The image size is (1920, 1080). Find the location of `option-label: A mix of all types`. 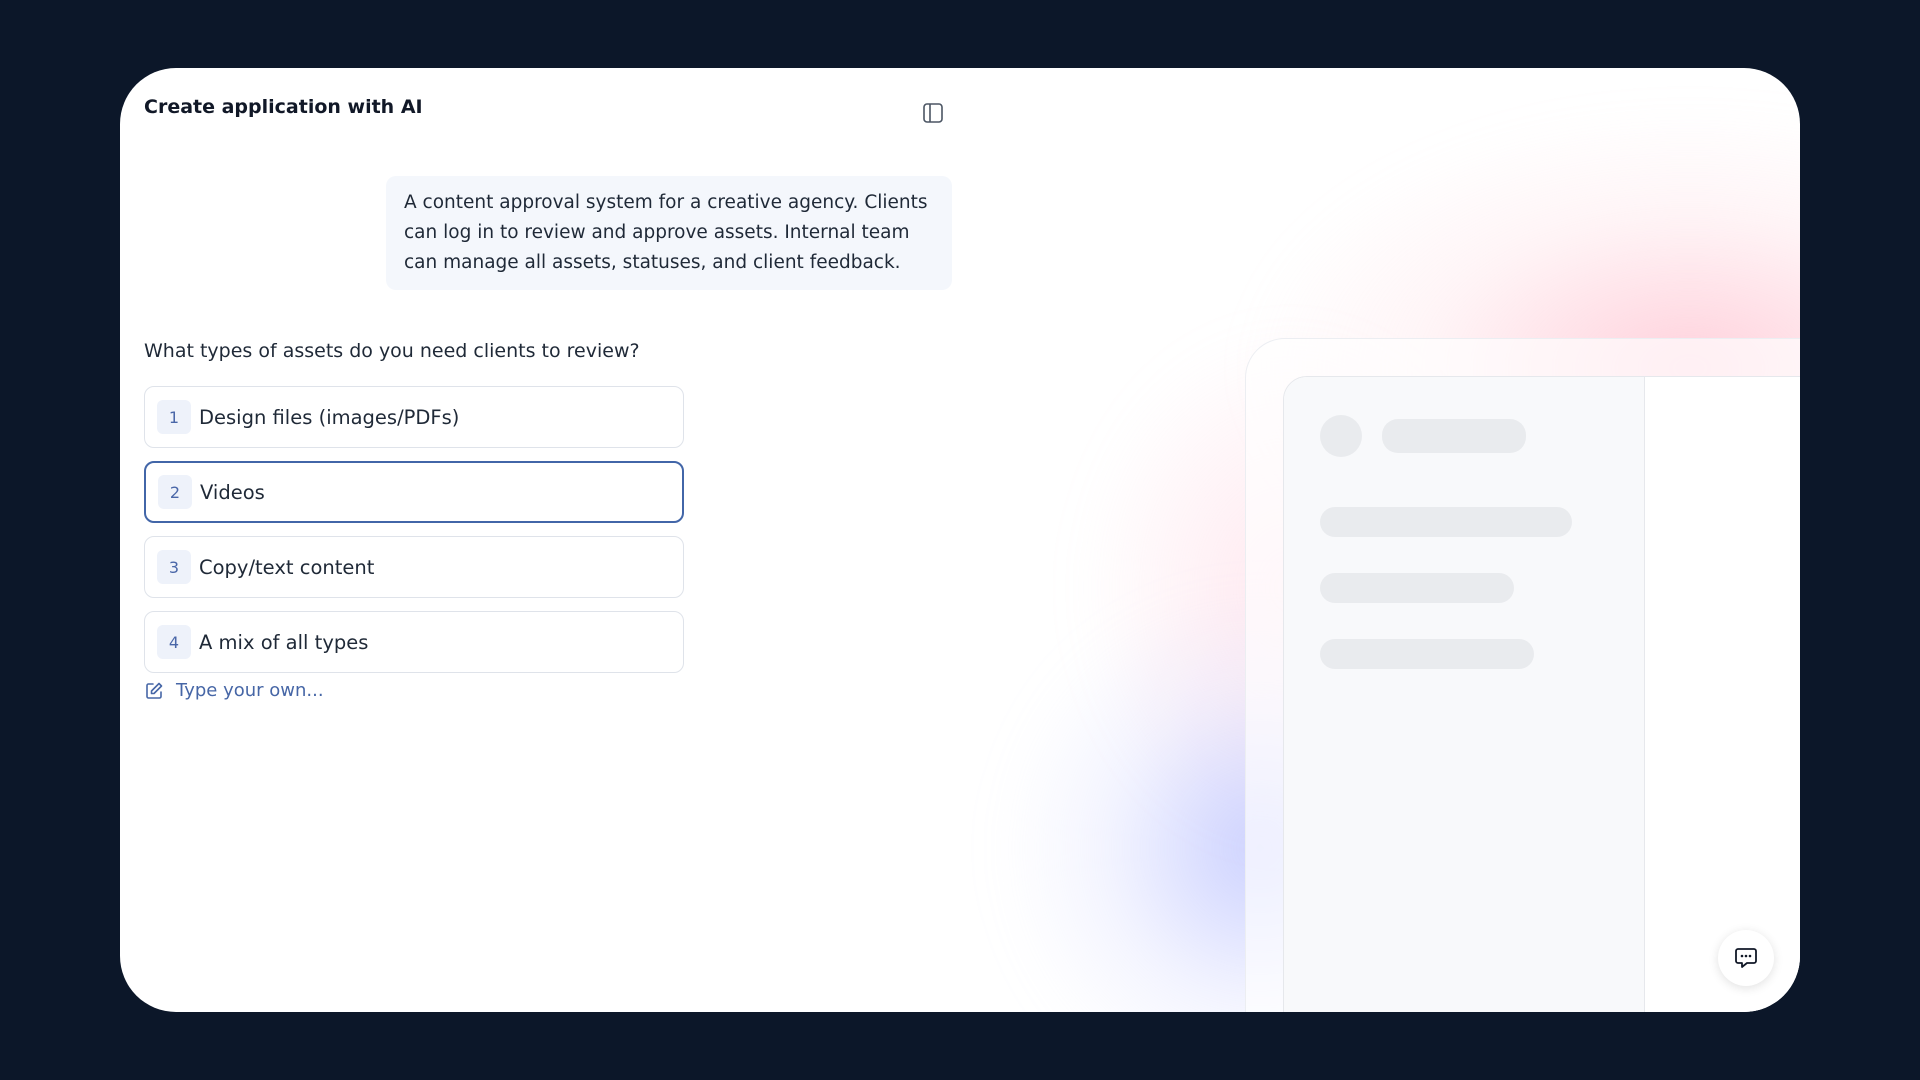

option-label: A mix of all types is located at coordinates (284, 642).